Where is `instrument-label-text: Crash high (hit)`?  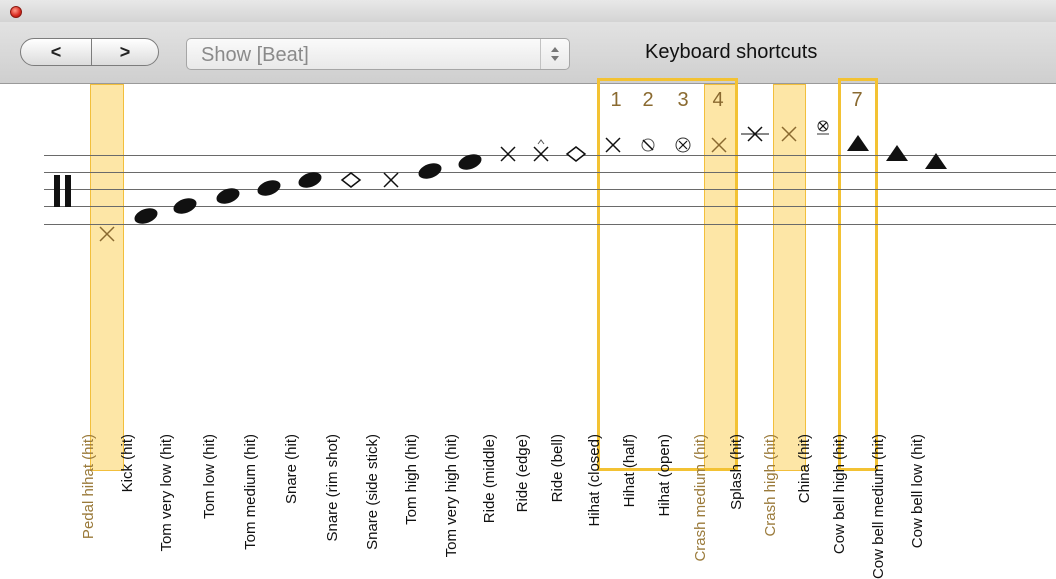
instrument-label-text: Crash high (hit) is located at coordinates (770, 485).